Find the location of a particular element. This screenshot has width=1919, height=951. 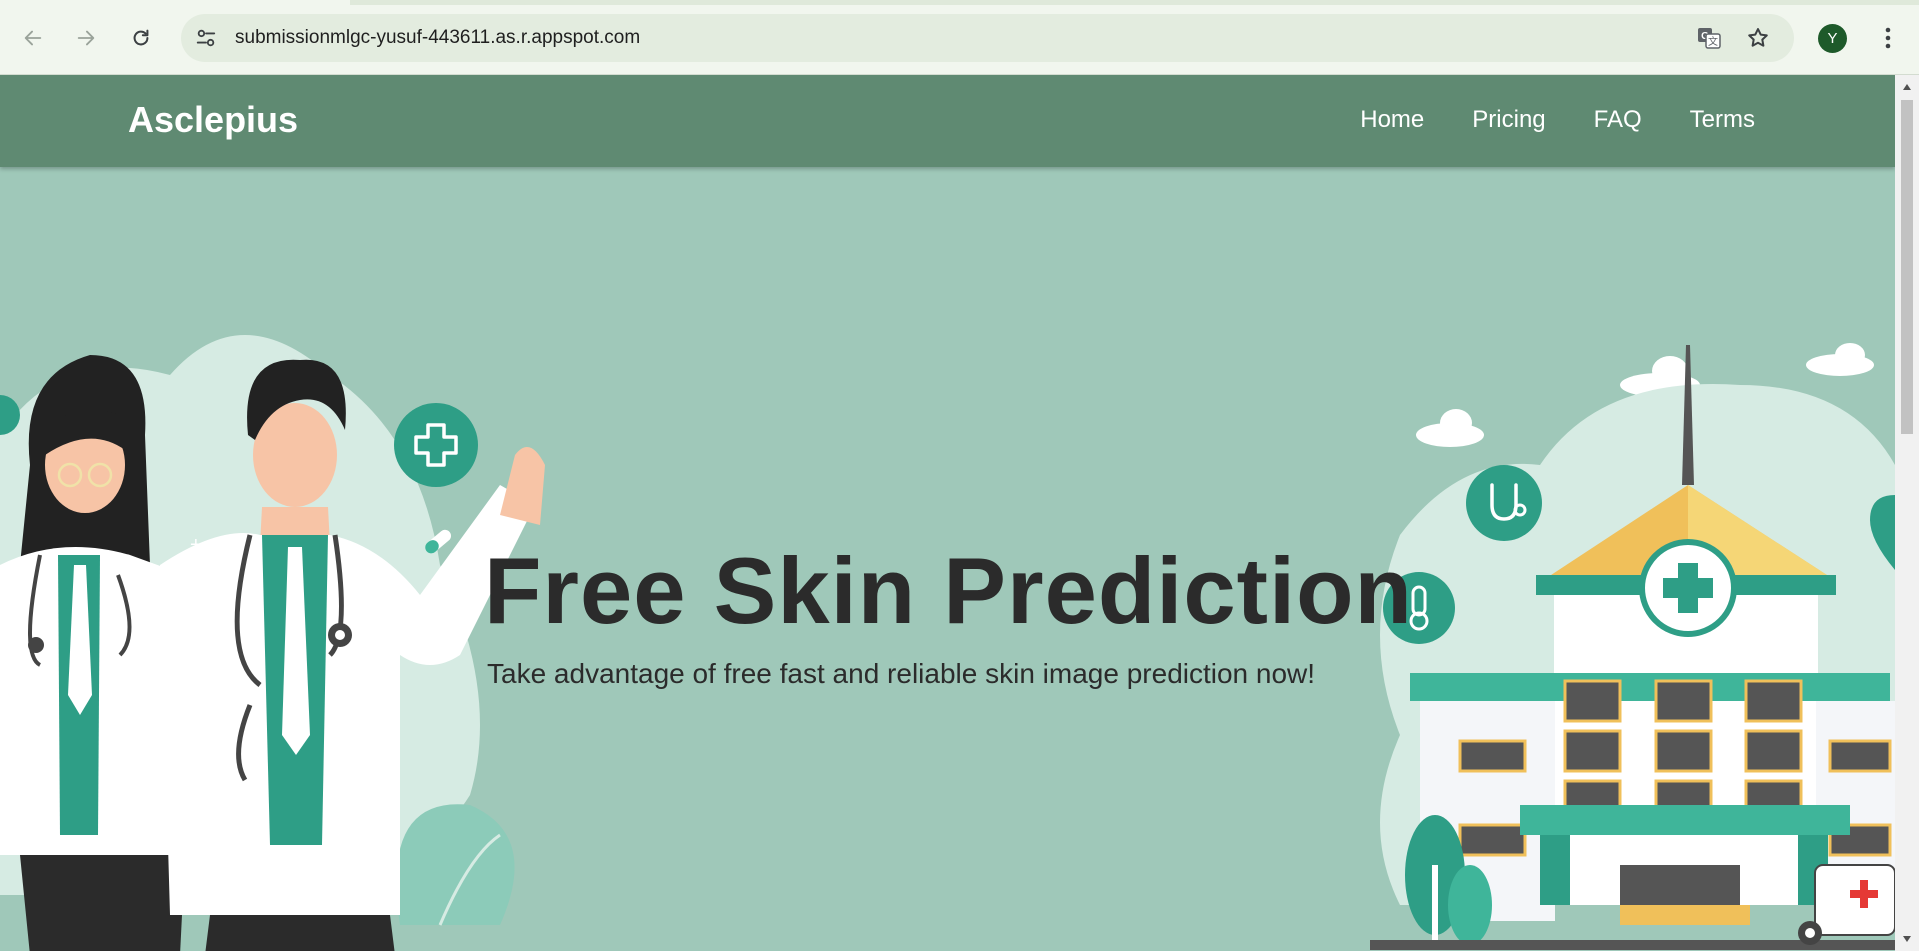

site-info-icon is located at coordinates (206, 38).